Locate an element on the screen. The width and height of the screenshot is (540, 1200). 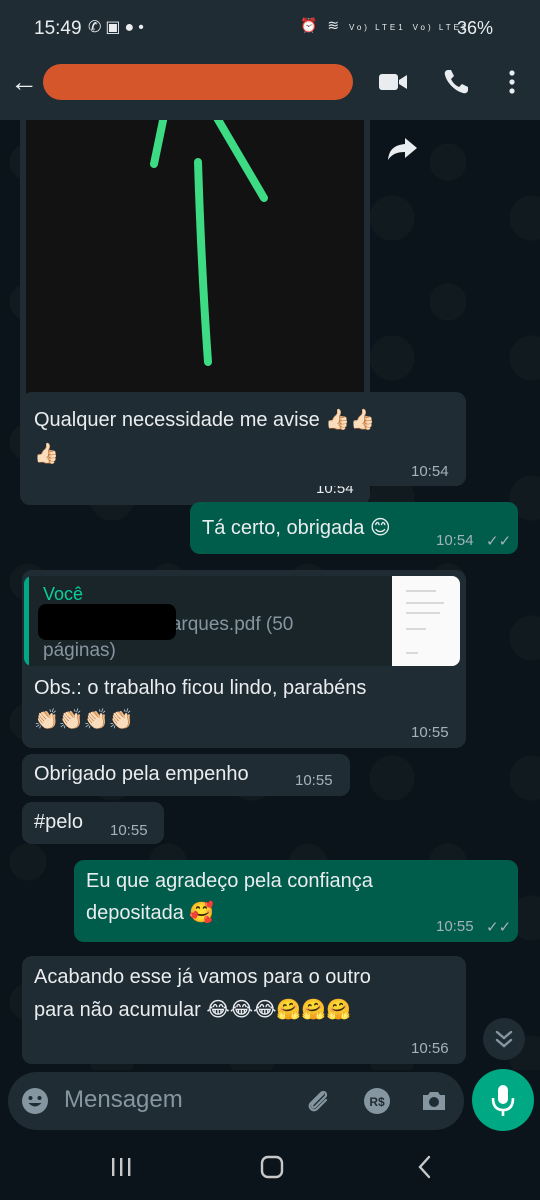
camera-icon is located at coordinates (434, 1101).